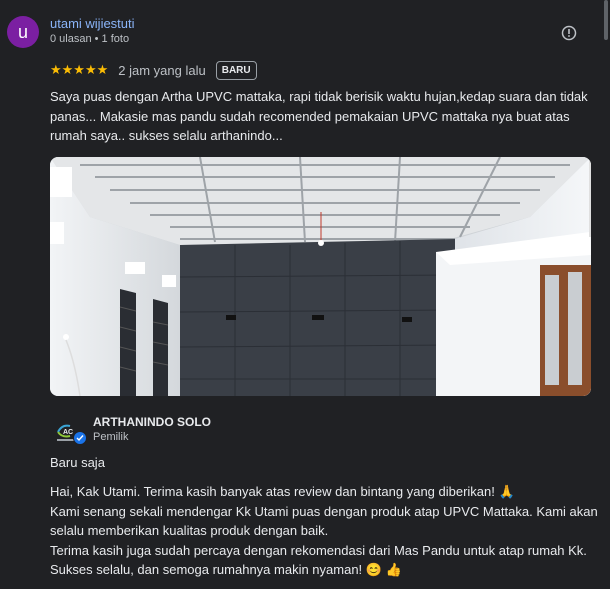 The image size is (610, 589). What do you see at coordinates (80, 438) in the screenshot?
I see `verified-owner-icon` at bounding box center [80, 438].